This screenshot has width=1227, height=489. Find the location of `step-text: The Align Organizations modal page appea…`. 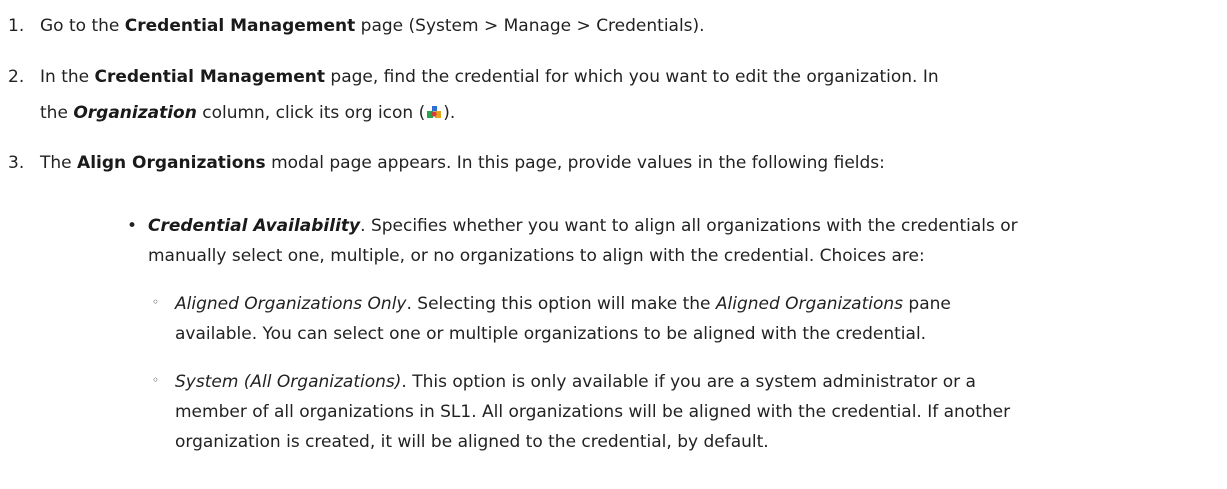

step-text: The Align Organizations modal page appea… is located at coordinates (625, 163).